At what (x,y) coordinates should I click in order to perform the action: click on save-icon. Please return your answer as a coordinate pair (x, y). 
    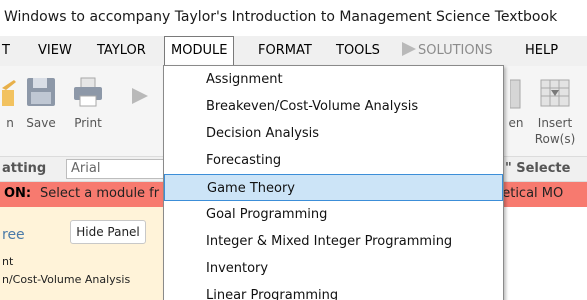
    Looking at the image, I should click on (41, 93).